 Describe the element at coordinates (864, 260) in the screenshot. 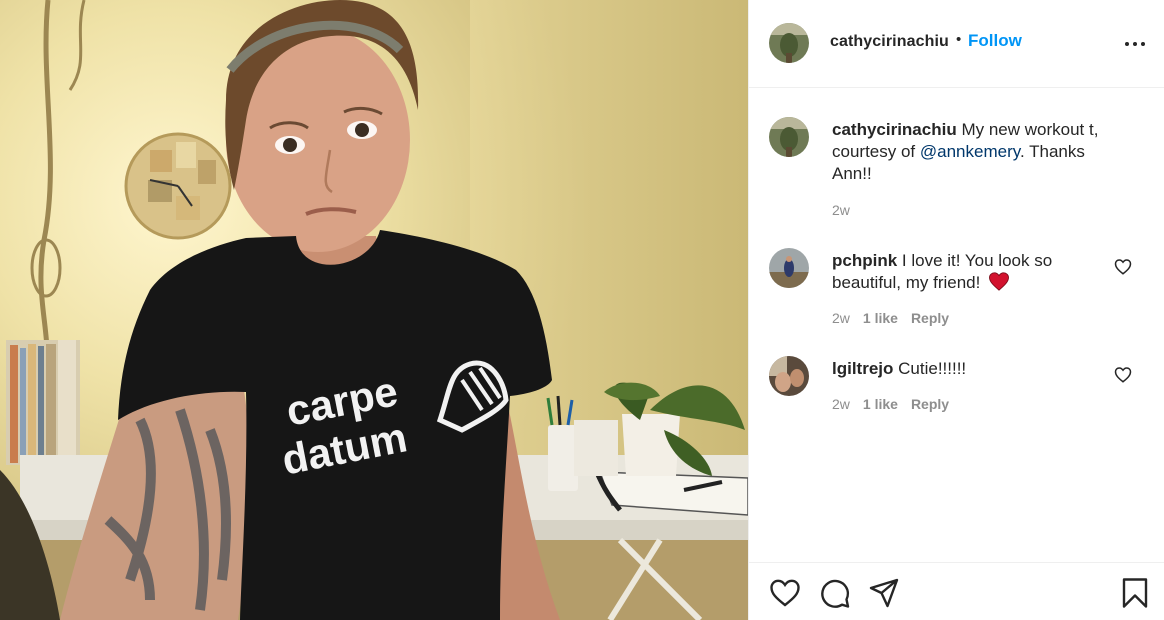

I see `comment-username: pchpink` at that location.